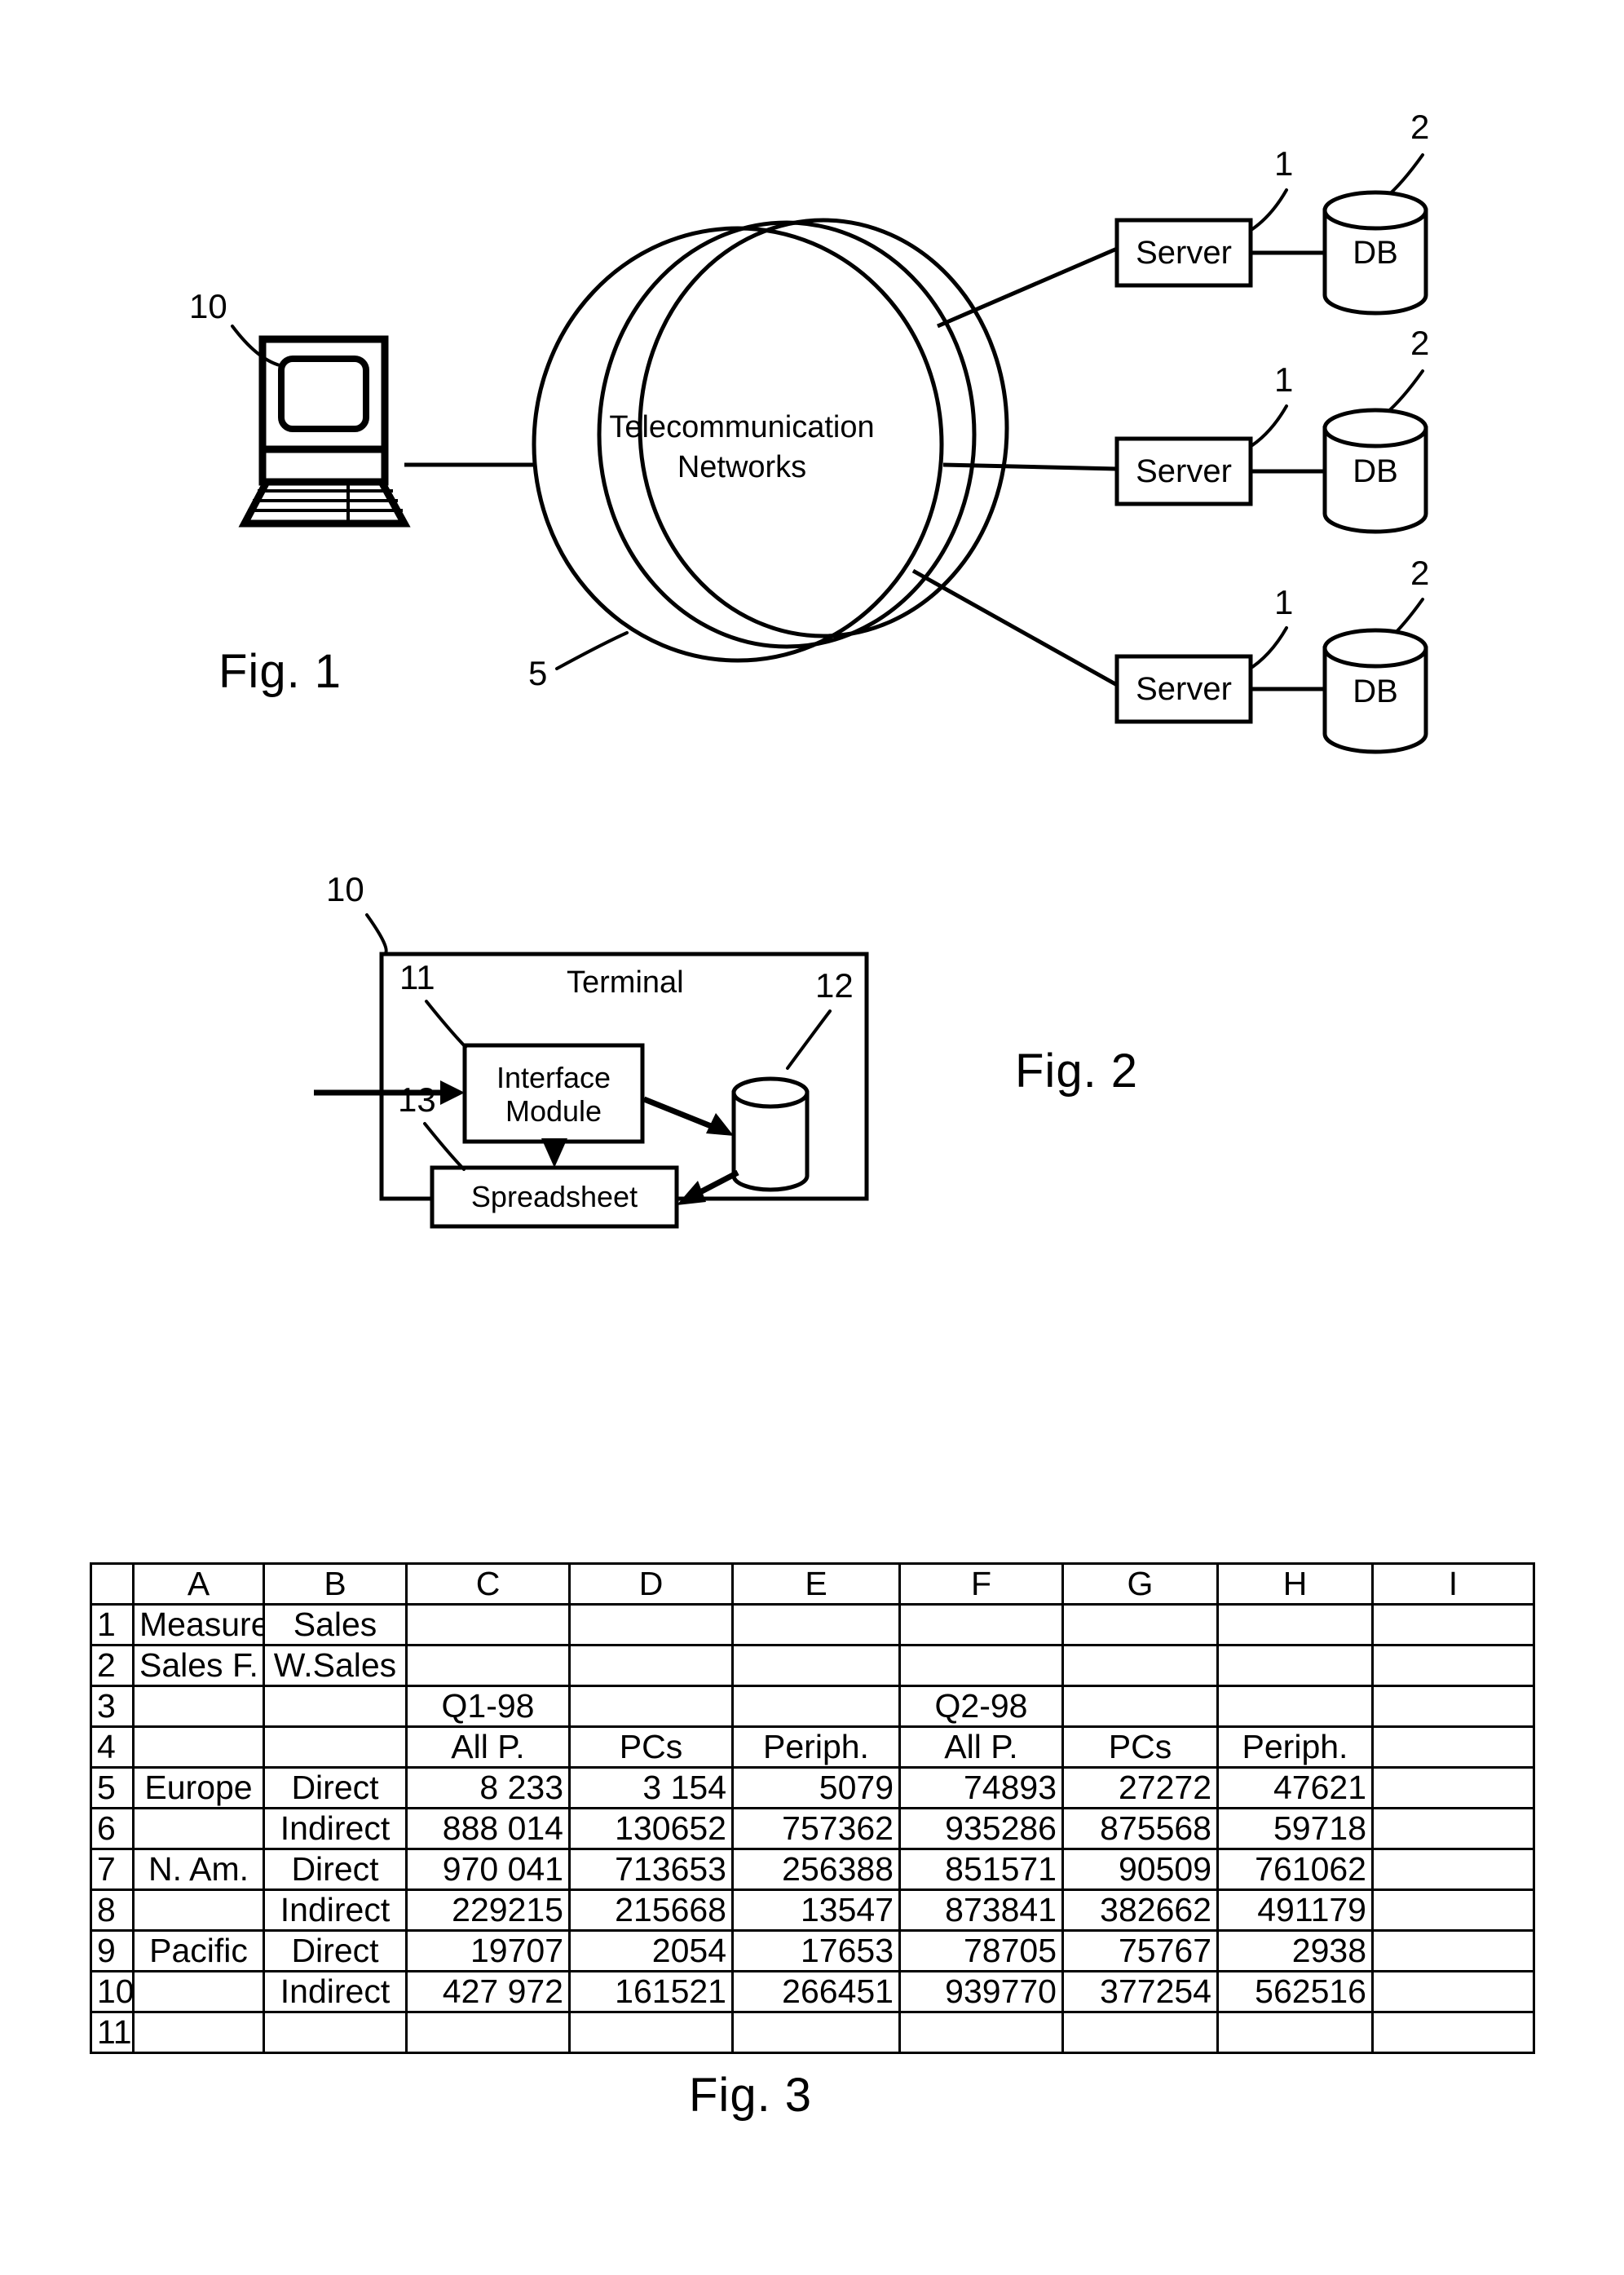 This screenshot has width=1624, height=2275. I want to click on row-header-10: 10, so click(112, 1992).